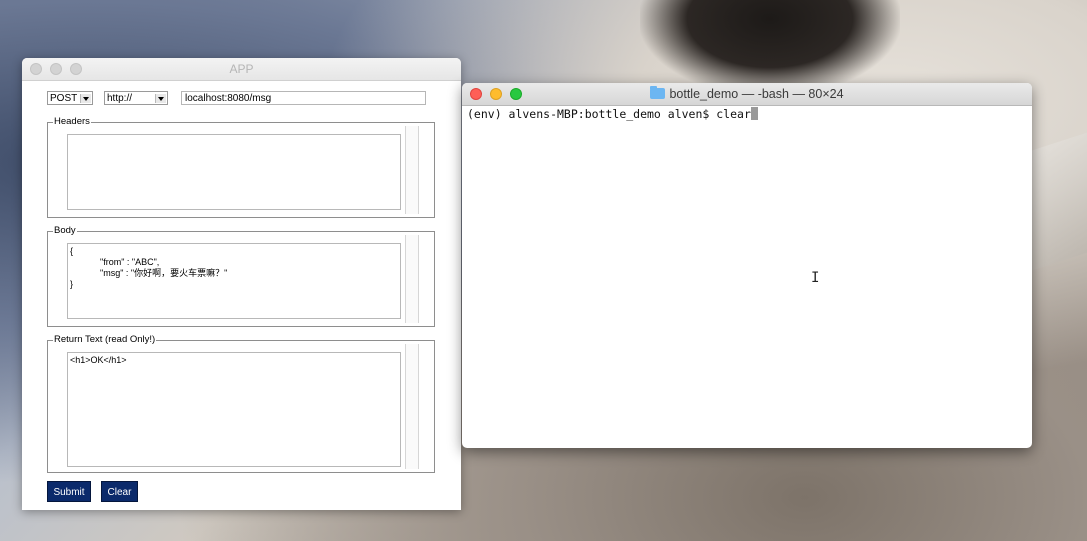  I want to click on terminal-title-text: bottle_demo — -bash — 80×24, so click(756, 94).